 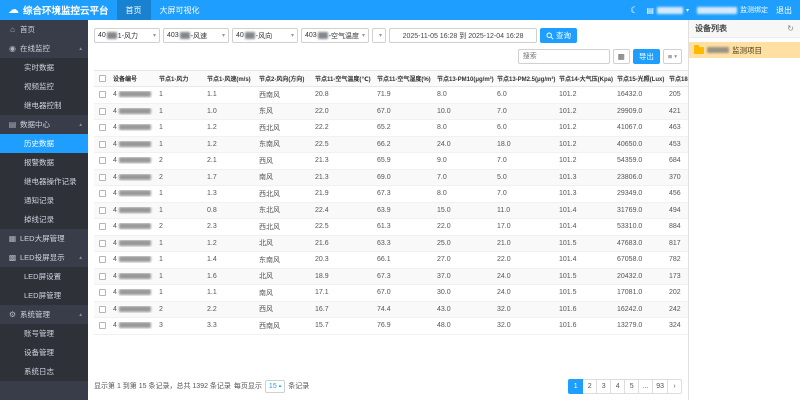 I want to click on date-range-input: 2025-11-05 16:28 到 2025-12-04 16:28, so click(x=463, y=35).